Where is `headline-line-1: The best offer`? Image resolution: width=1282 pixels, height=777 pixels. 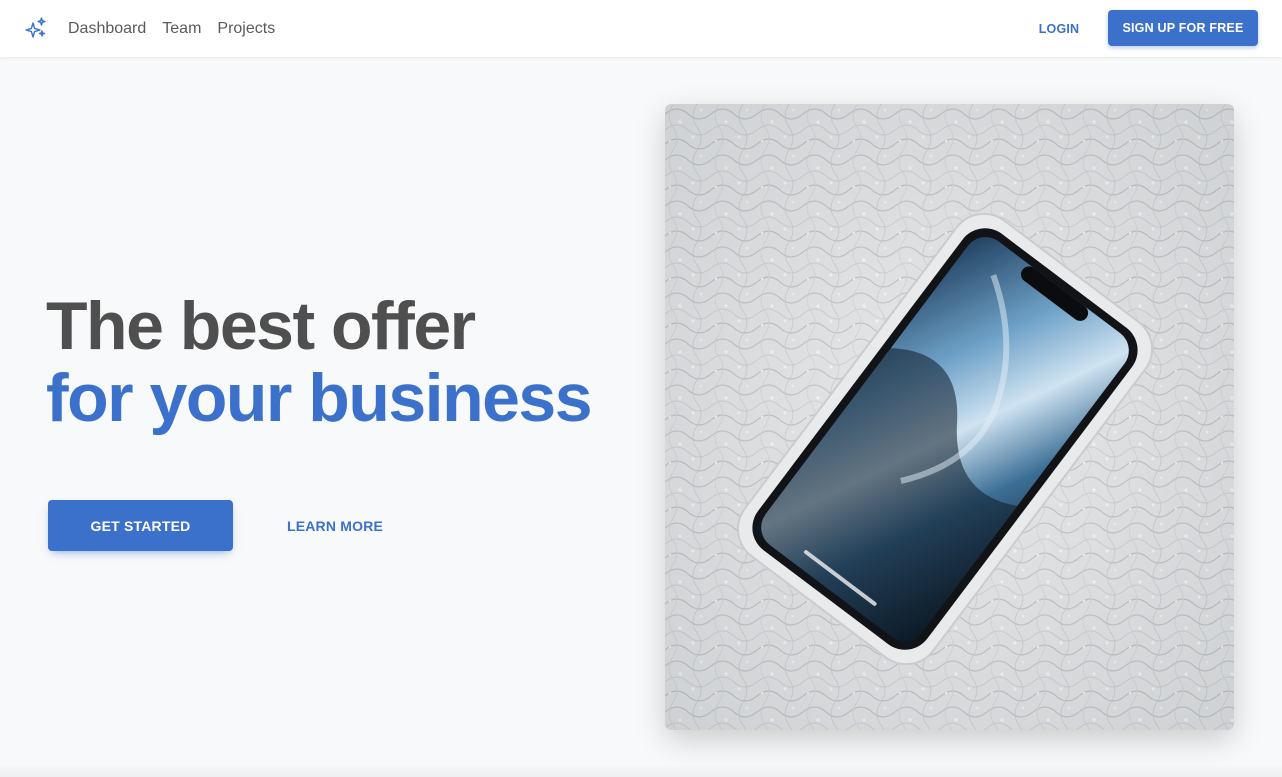 headline-line-1: The best offer is located at coordinates (261, 326).